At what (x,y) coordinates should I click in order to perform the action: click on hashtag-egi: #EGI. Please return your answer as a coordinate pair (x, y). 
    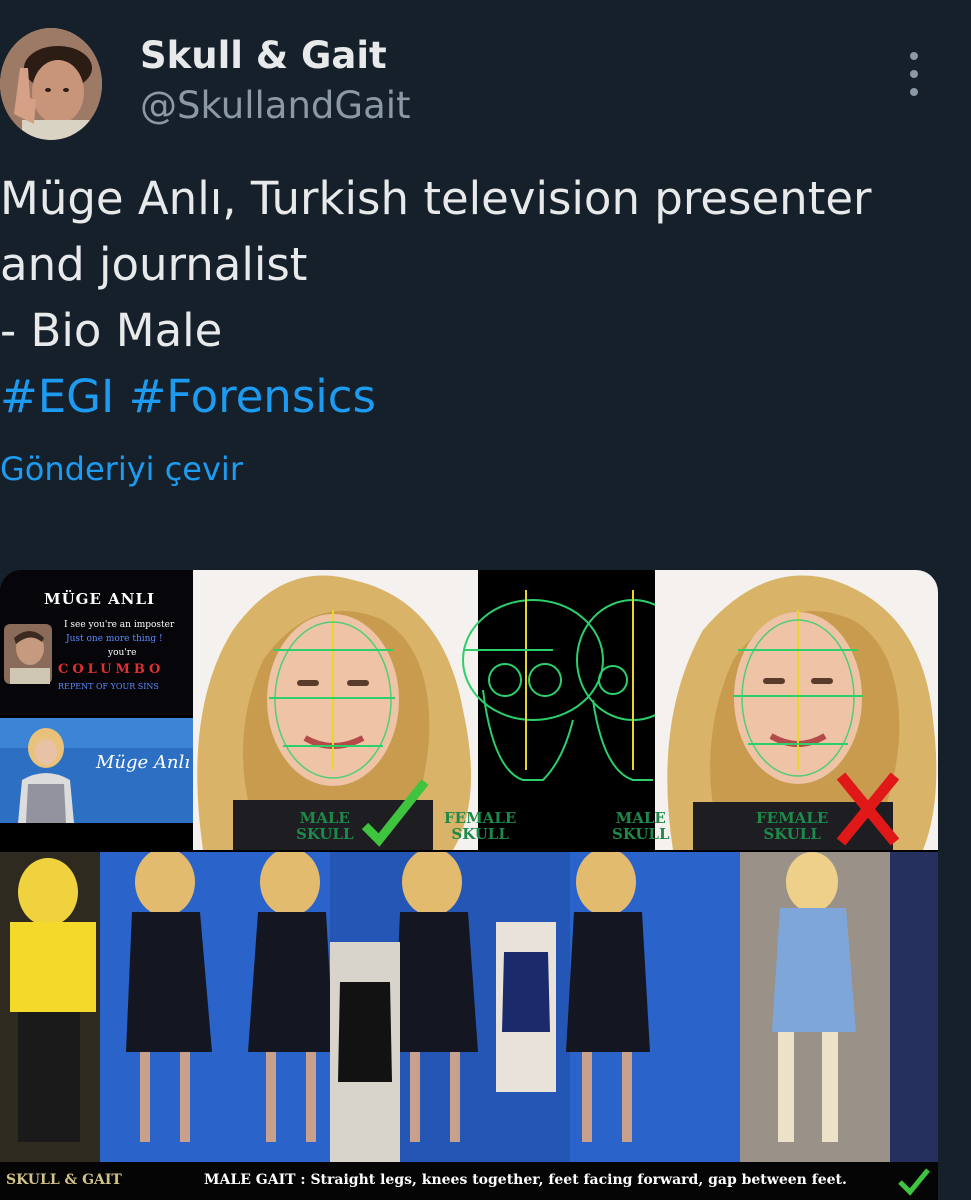
    Looking at the image, I should click on (57, 396).